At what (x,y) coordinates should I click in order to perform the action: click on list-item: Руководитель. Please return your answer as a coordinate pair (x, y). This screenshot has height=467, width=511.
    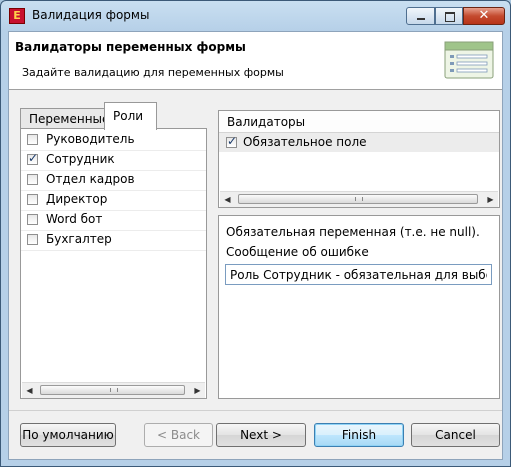
    Looking at the image, I should click on (113, 141).